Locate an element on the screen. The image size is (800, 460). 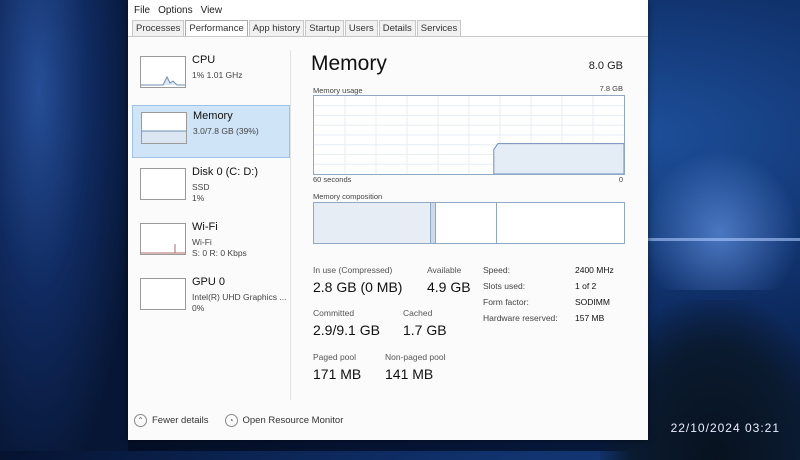
stat-value: 141 MB is located at coordinates (409, 374).